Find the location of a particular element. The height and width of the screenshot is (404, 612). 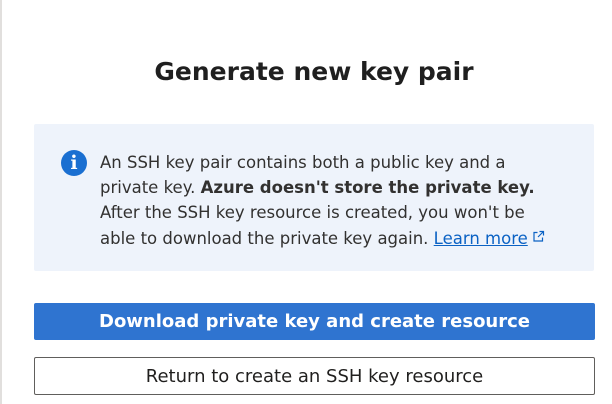

return-to-create-button: Return to create an SSH key resource is located at coordinates (314, 376).